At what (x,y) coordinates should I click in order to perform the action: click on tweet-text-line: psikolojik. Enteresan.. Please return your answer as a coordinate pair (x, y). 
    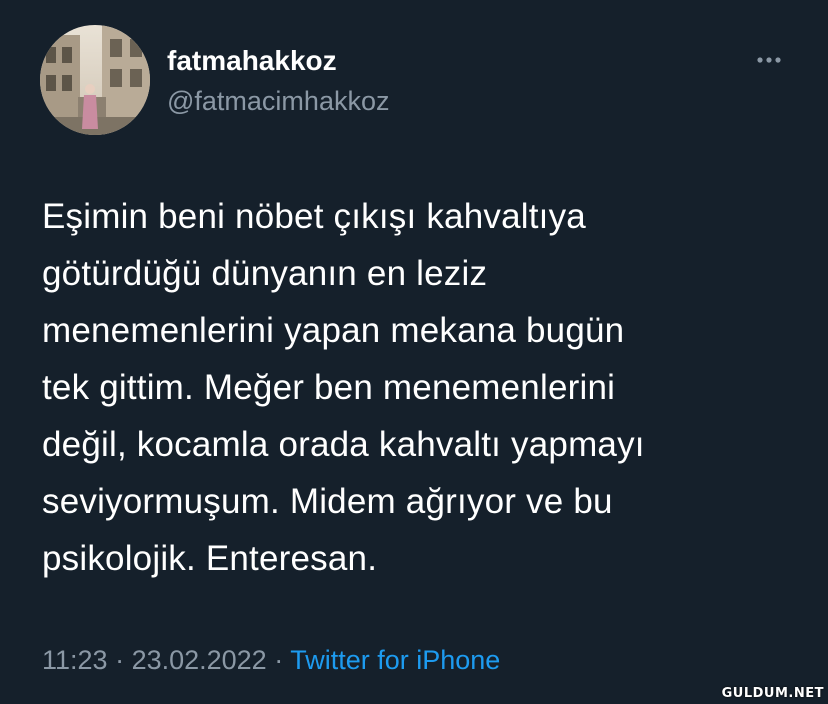
    Looking at the image, I should click on (210, 558).